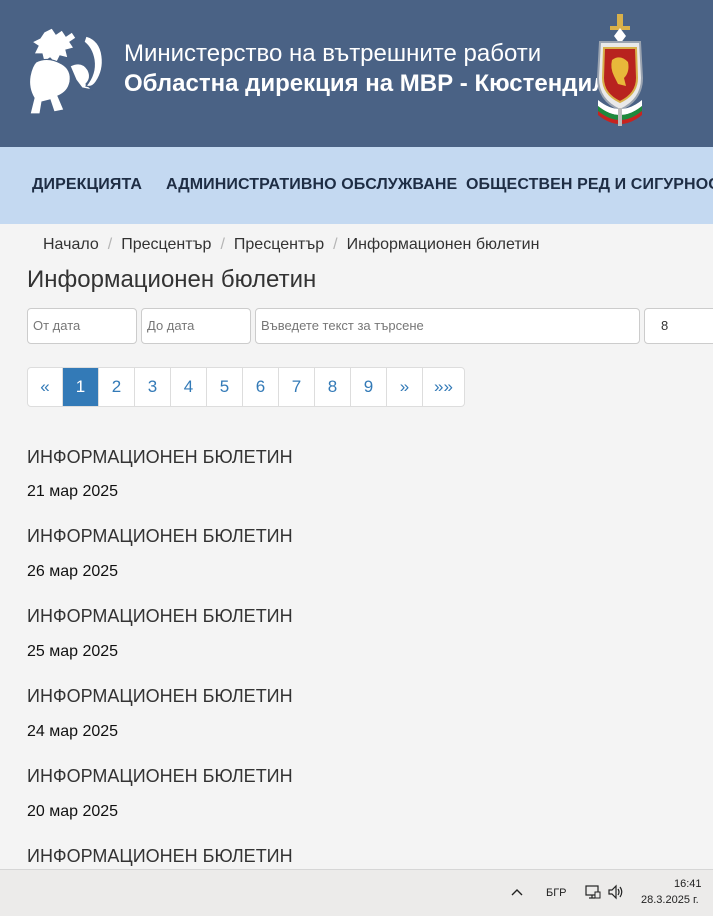 This screenshot has width=713, height=916. I want to click on breadcrumb-press-center: Пресцентър, so click(166, 244).